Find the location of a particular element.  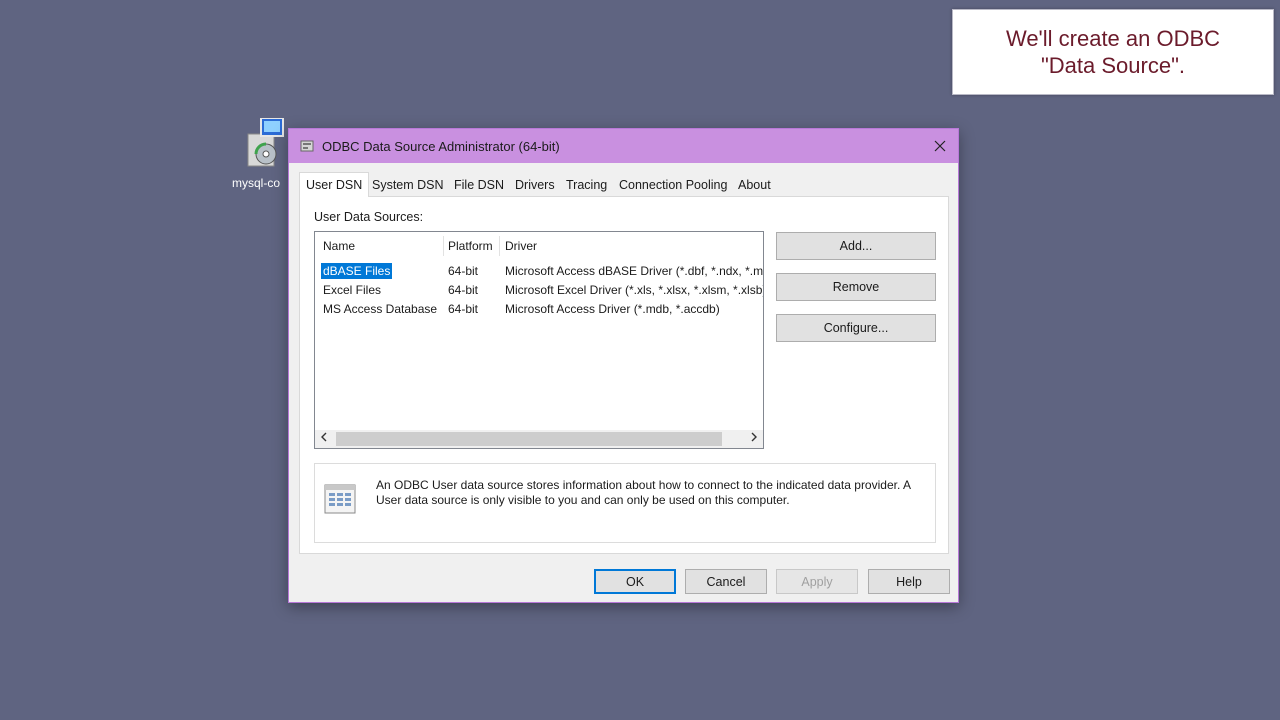

chevron-left-icon is located at coordinates (324, 437).